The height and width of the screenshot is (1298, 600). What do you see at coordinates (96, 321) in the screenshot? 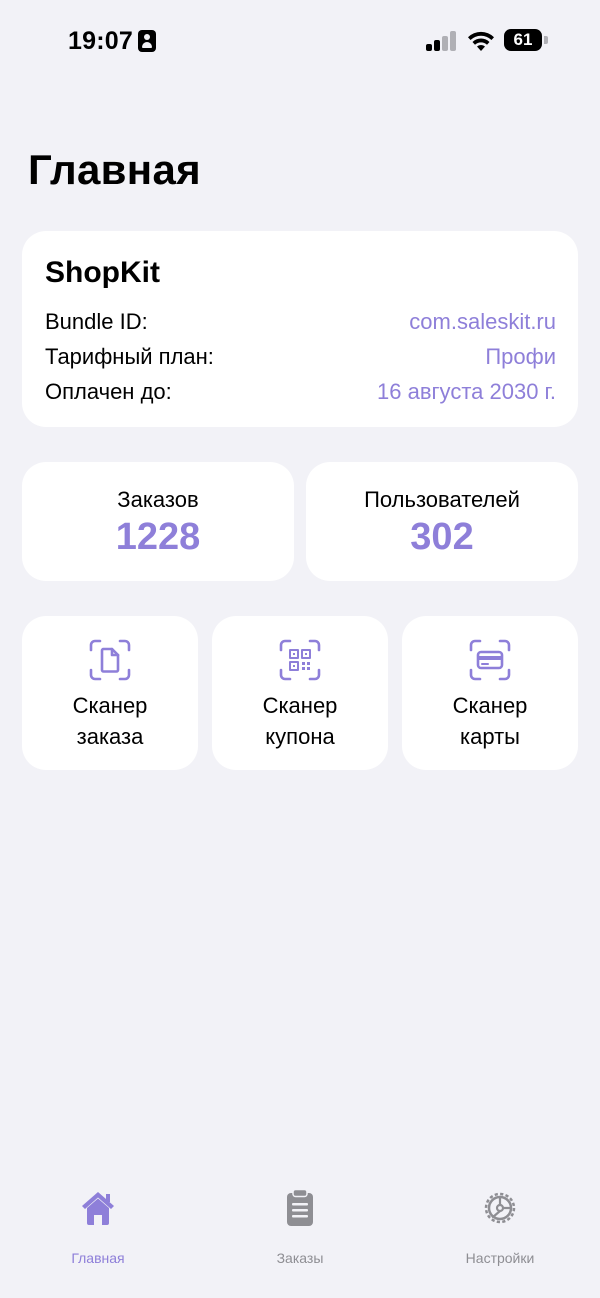
I see `info-label: Bundle ID:` at bounding box center [96, 321].